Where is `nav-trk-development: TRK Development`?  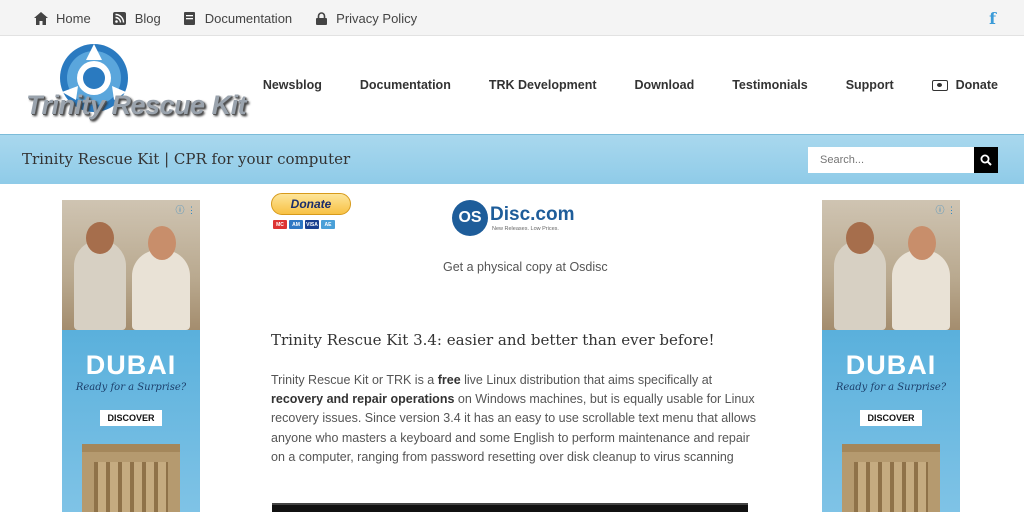
nav-trk-development: TRK Development is located at coordinates (543, 85).